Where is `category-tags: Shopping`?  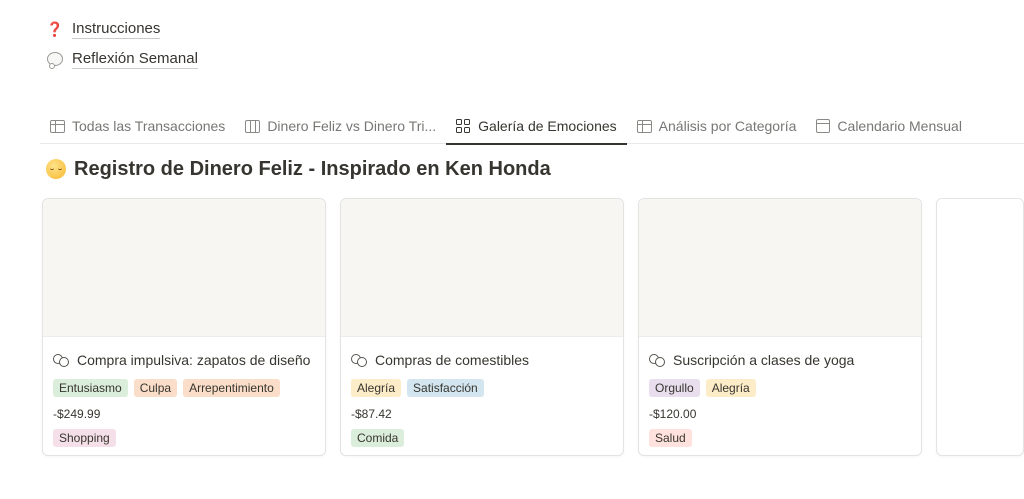
category-tags: Shopping is located at coordinates (184, 439).